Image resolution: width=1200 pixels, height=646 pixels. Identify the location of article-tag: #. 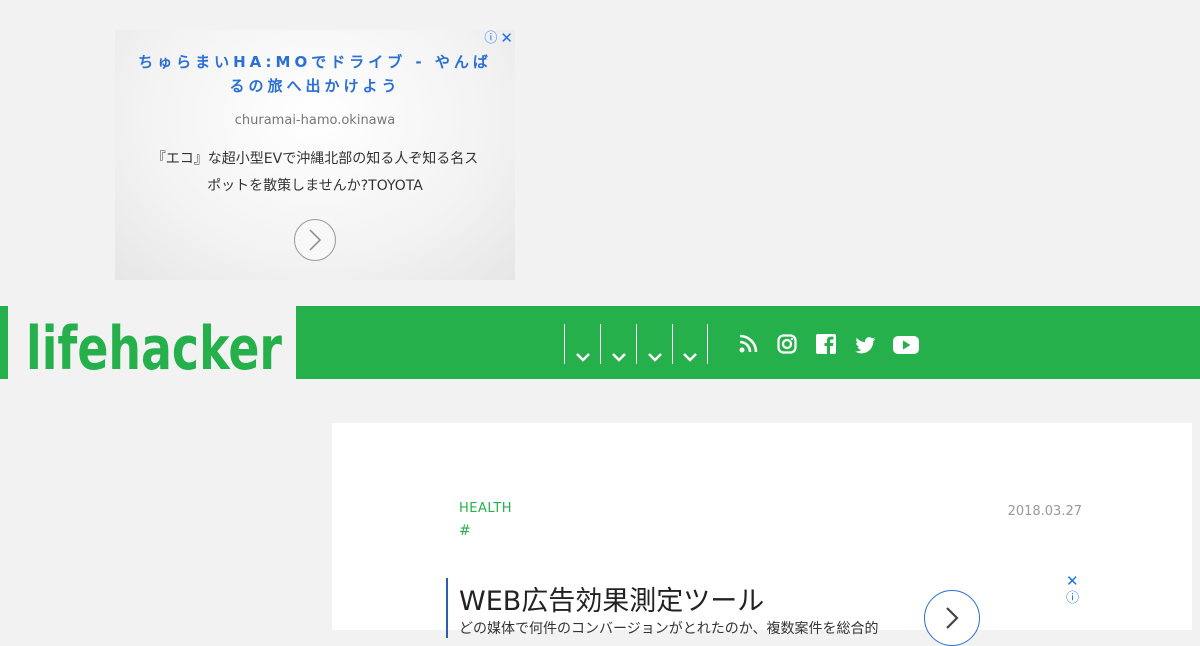
(465, 531).